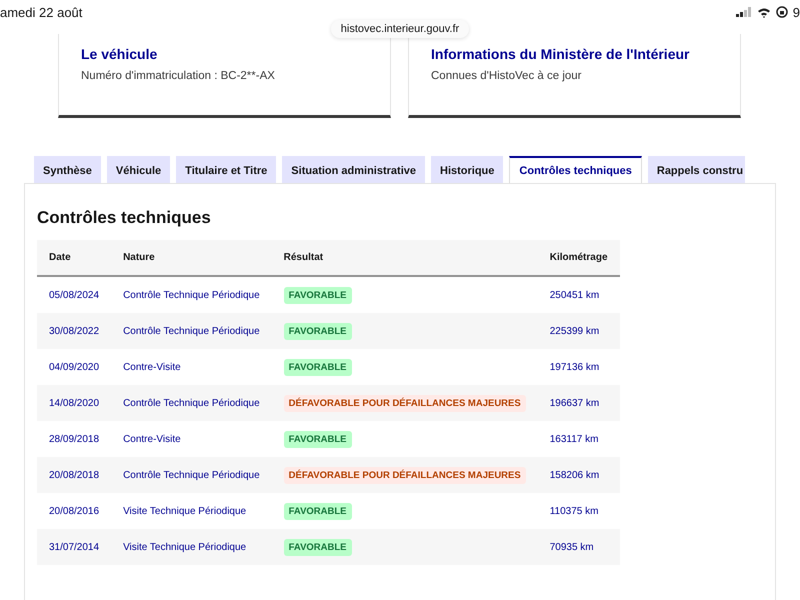  What do you see at coordinates (74, 547) in the screenshot?
I see `table-cell: 31/07/2014` at bounding box center [74, 547].